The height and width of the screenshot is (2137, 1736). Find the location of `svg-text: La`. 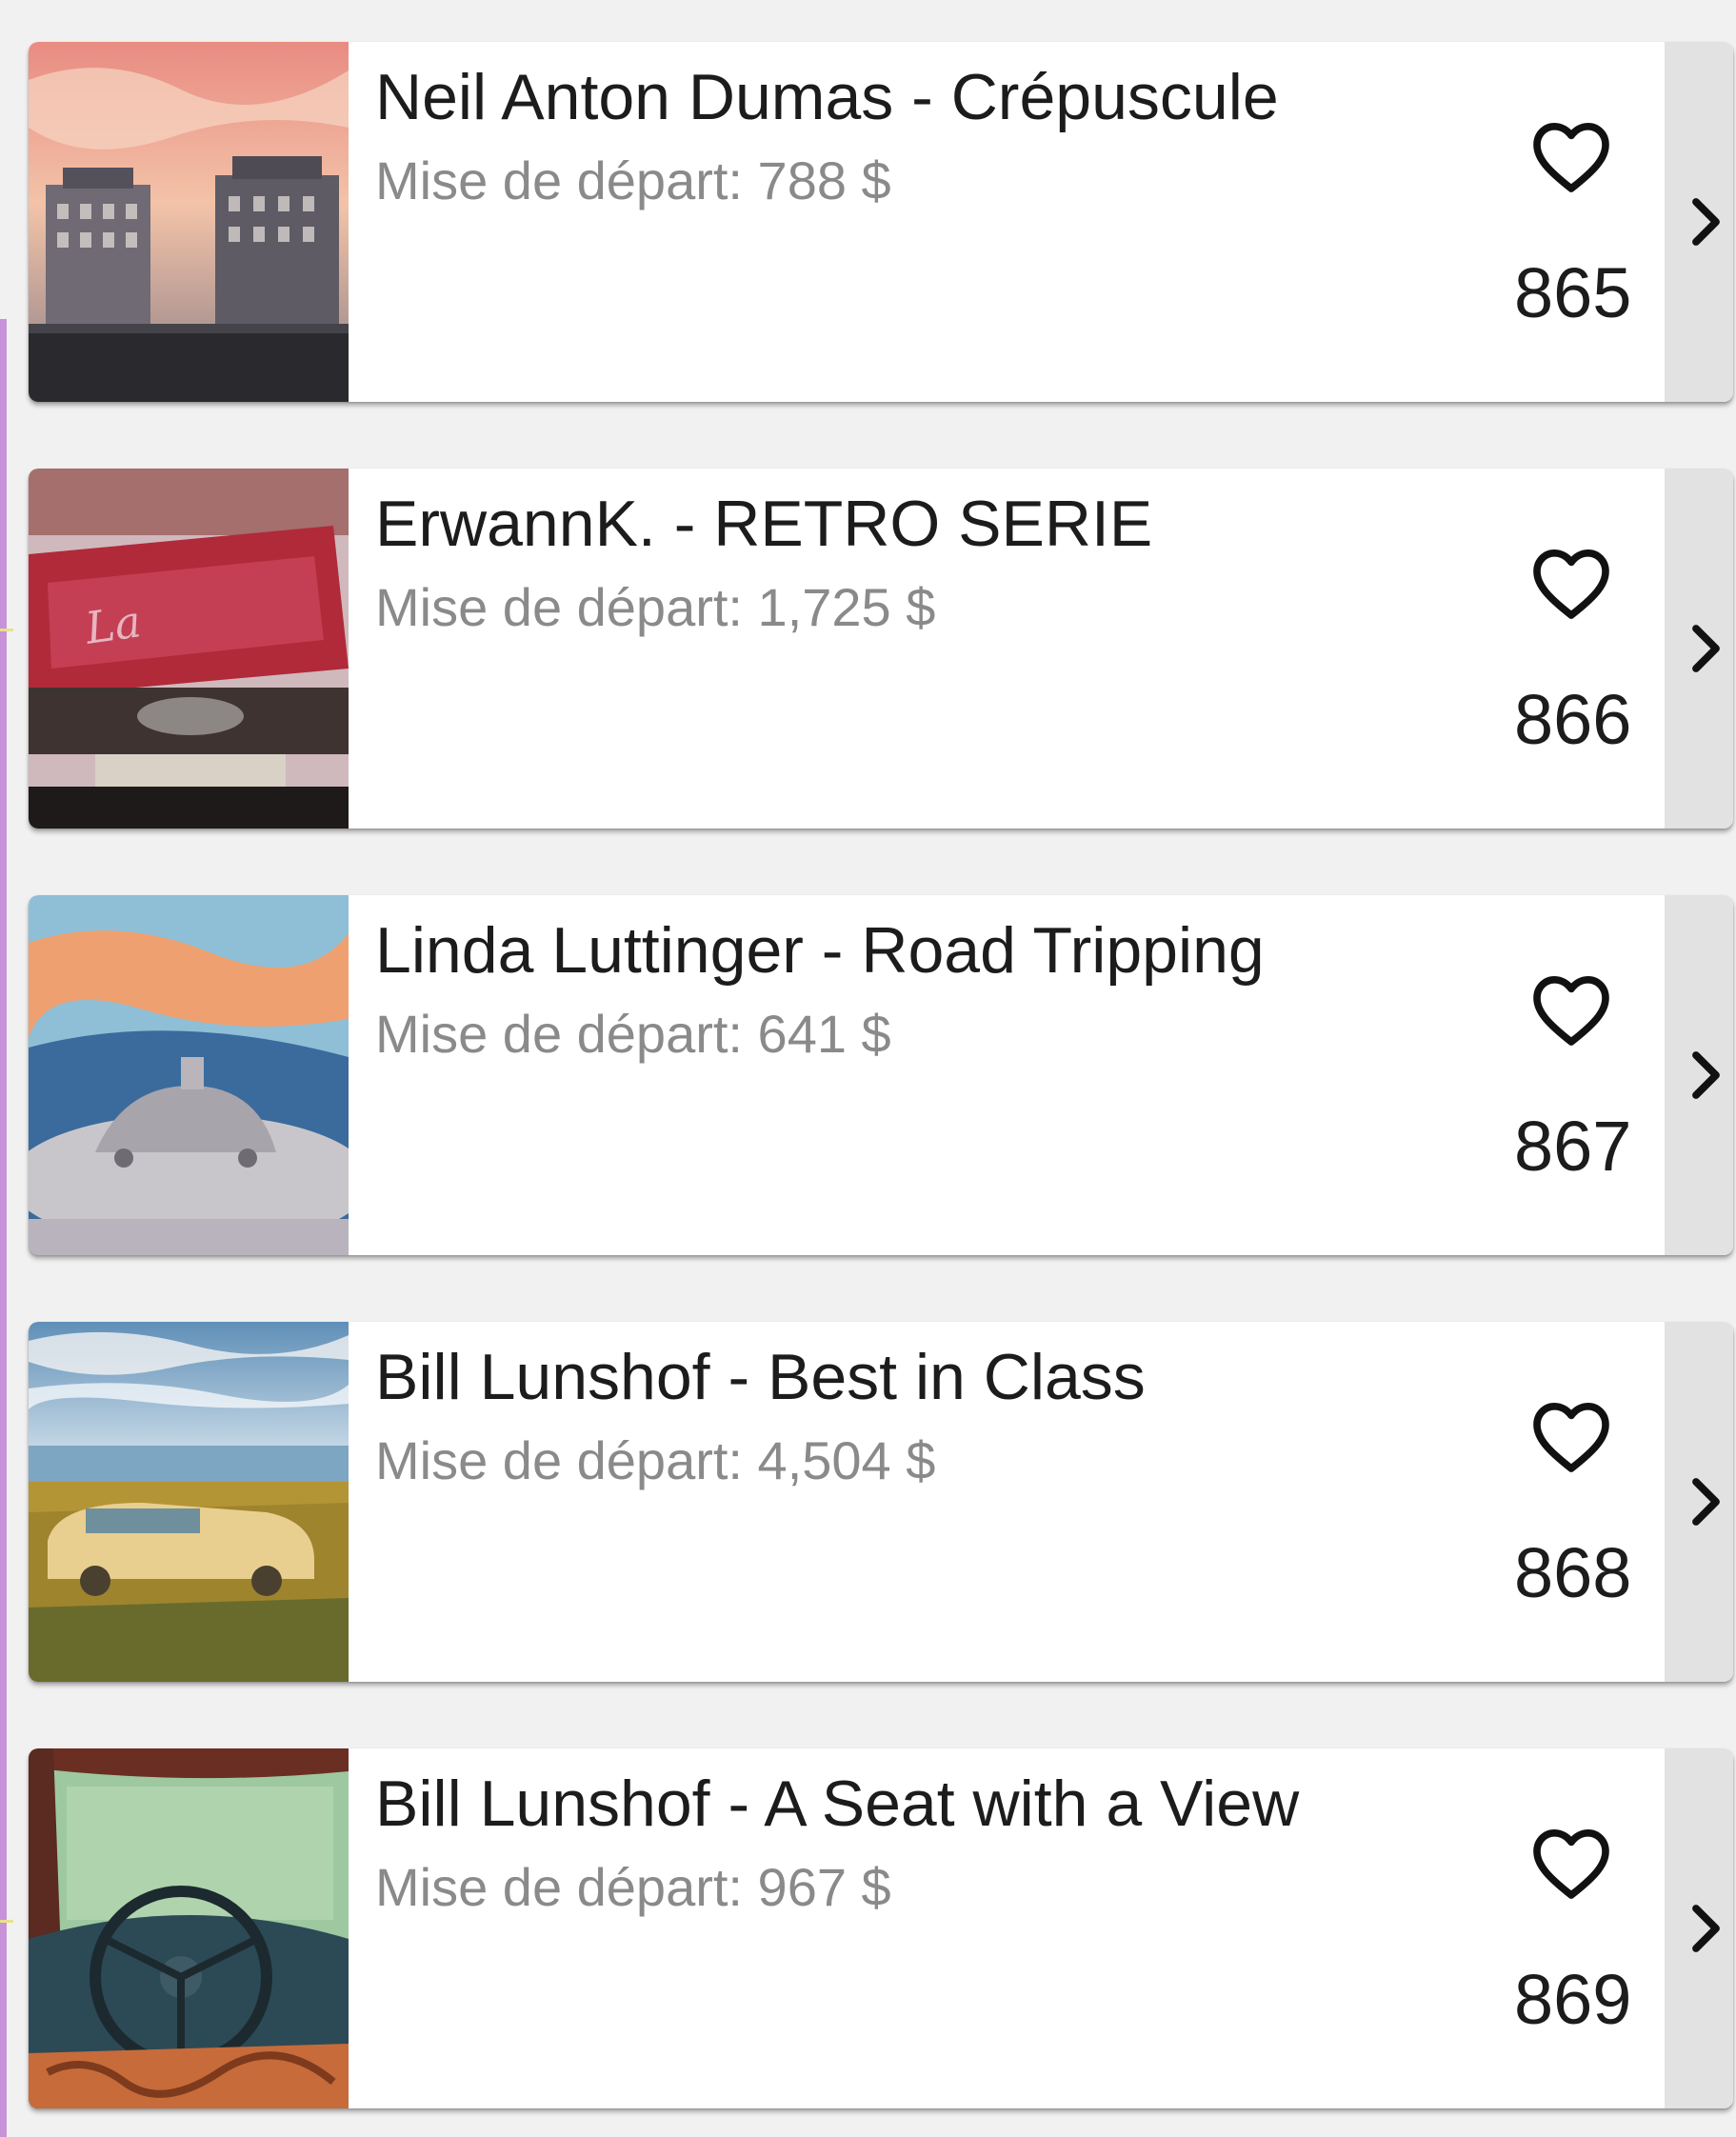

svg-text: La is located at coordinates (112, 624).